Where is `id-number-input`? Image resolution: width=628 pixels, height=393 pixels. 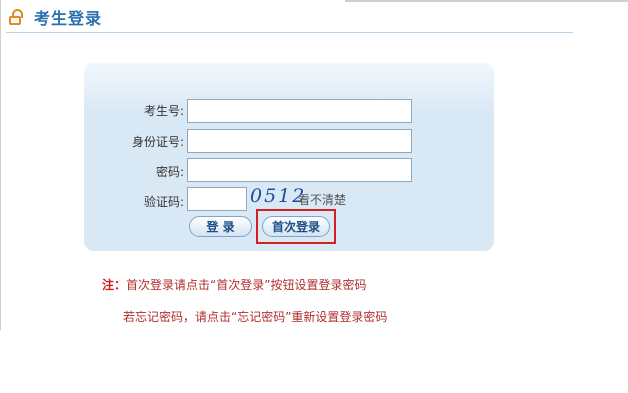
id-number-input is located at coordinates (299, 141).